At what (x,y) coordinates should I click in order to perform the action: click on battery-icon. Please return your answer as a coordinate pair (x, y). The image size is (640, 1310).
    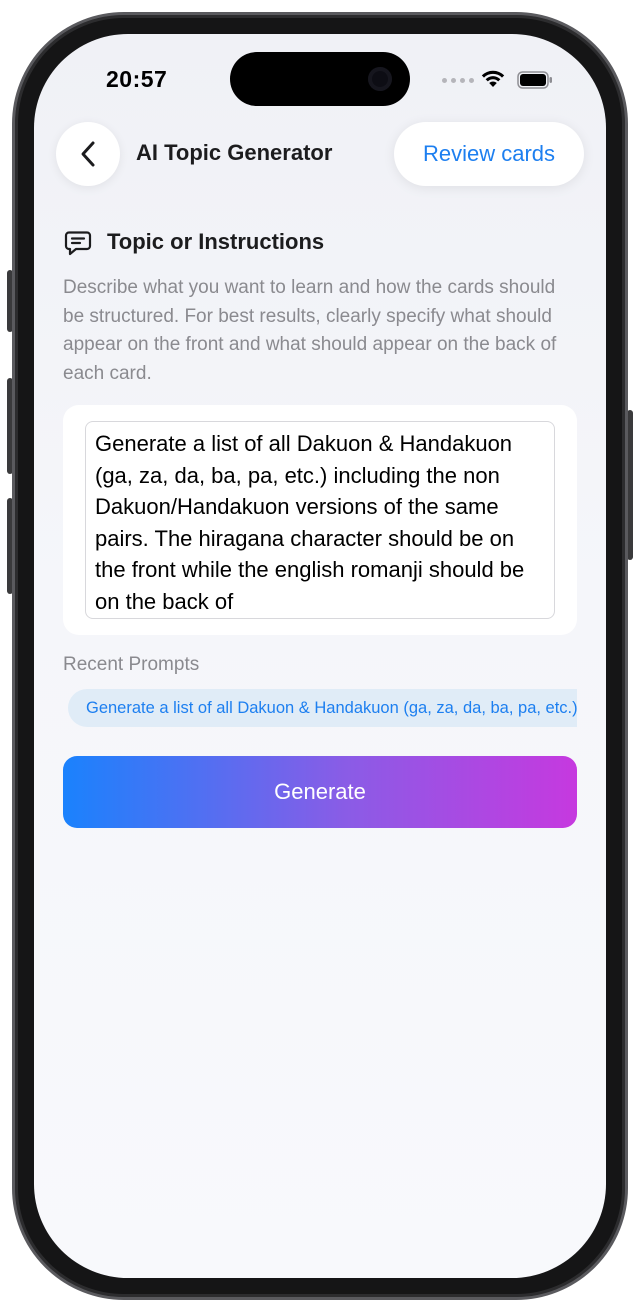
    Looking at the image, I should click on (534, 80).